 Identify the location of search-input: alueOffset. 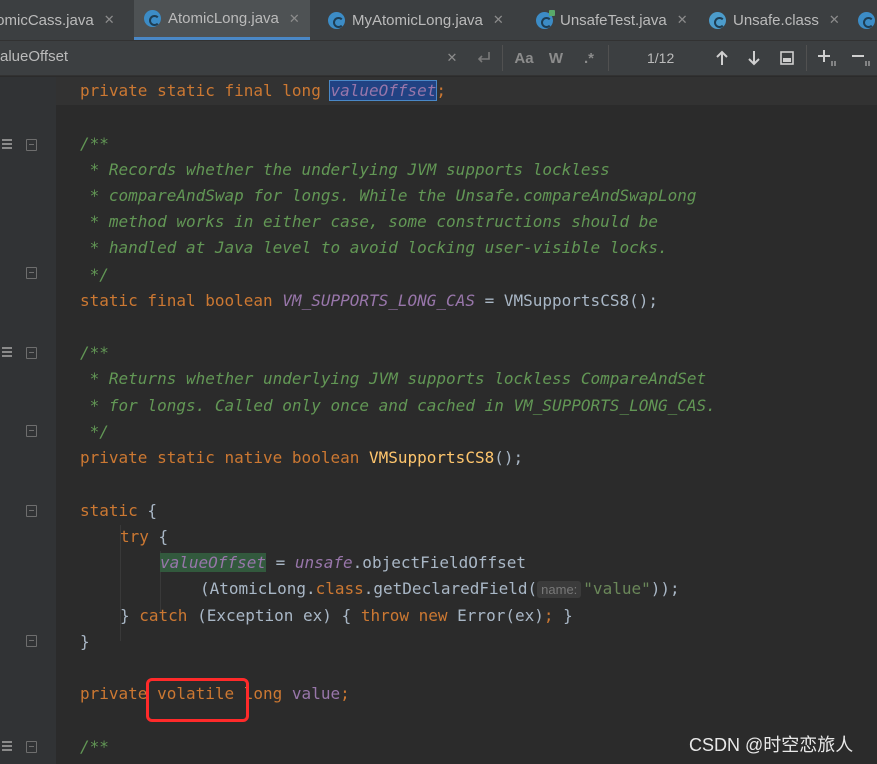
(34, 56).